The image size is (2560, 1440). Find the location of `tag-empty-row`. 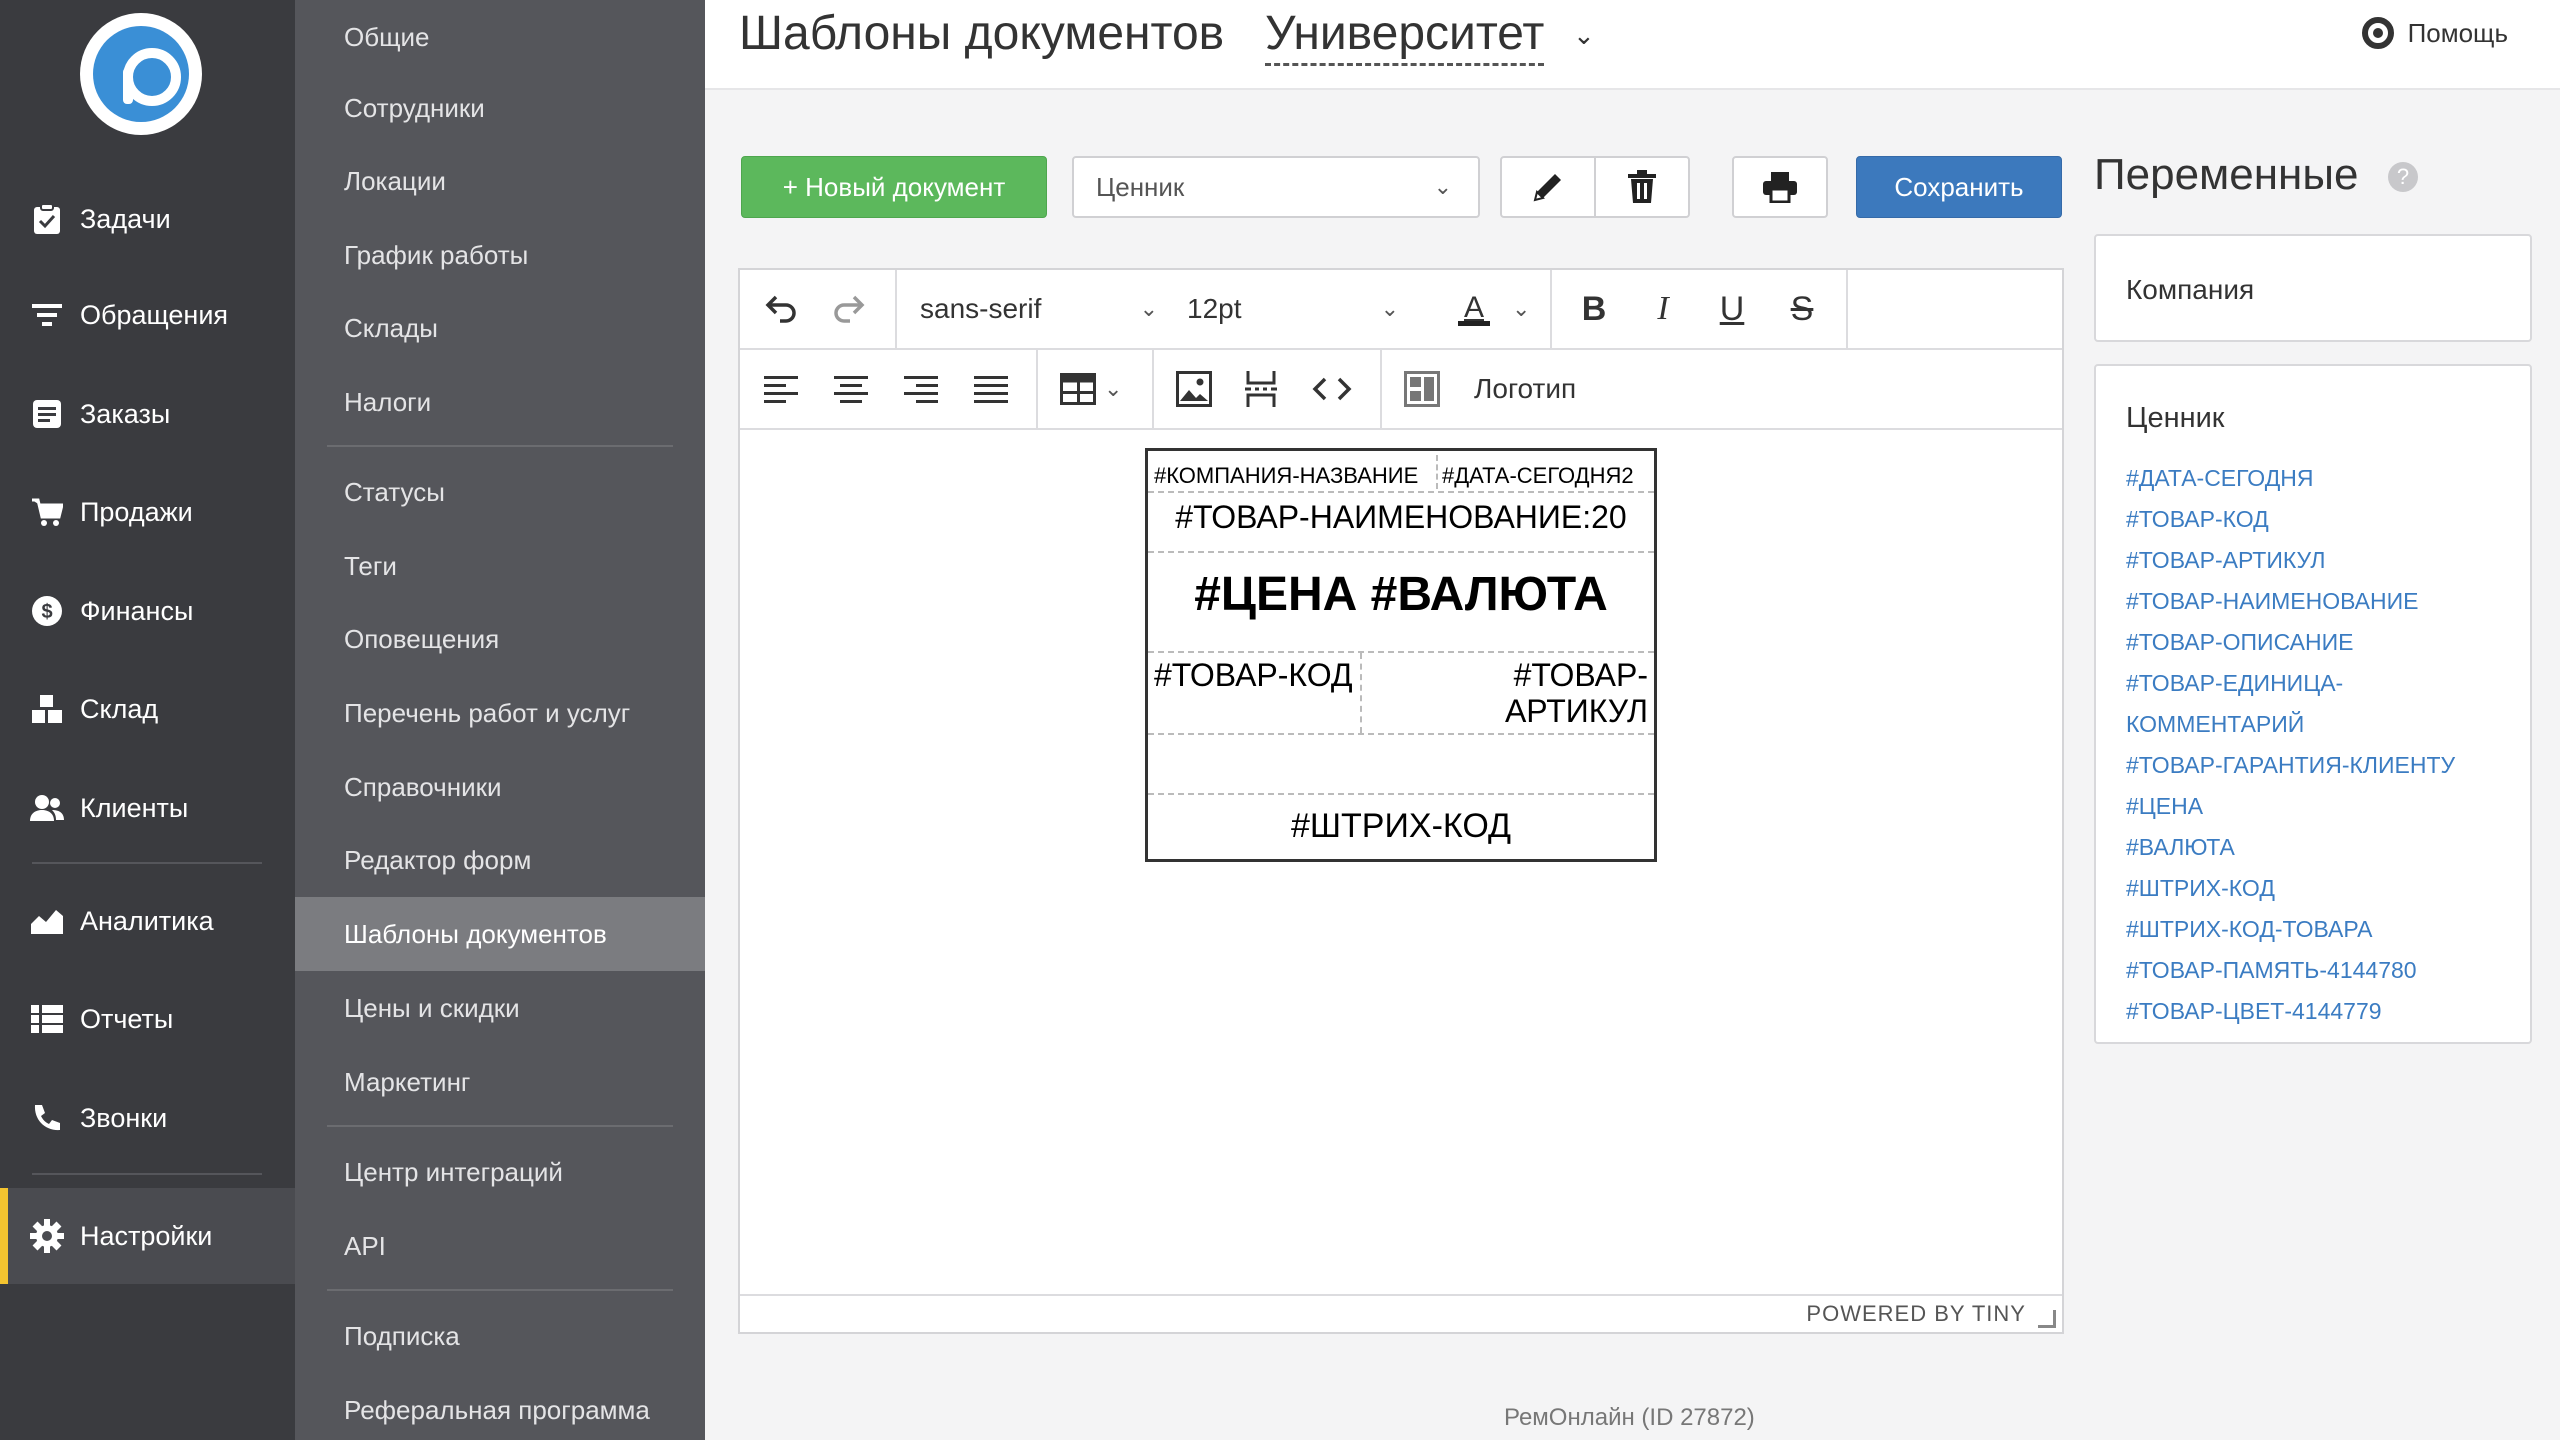

tag-empty-row is located at coordinates (1401, 765).